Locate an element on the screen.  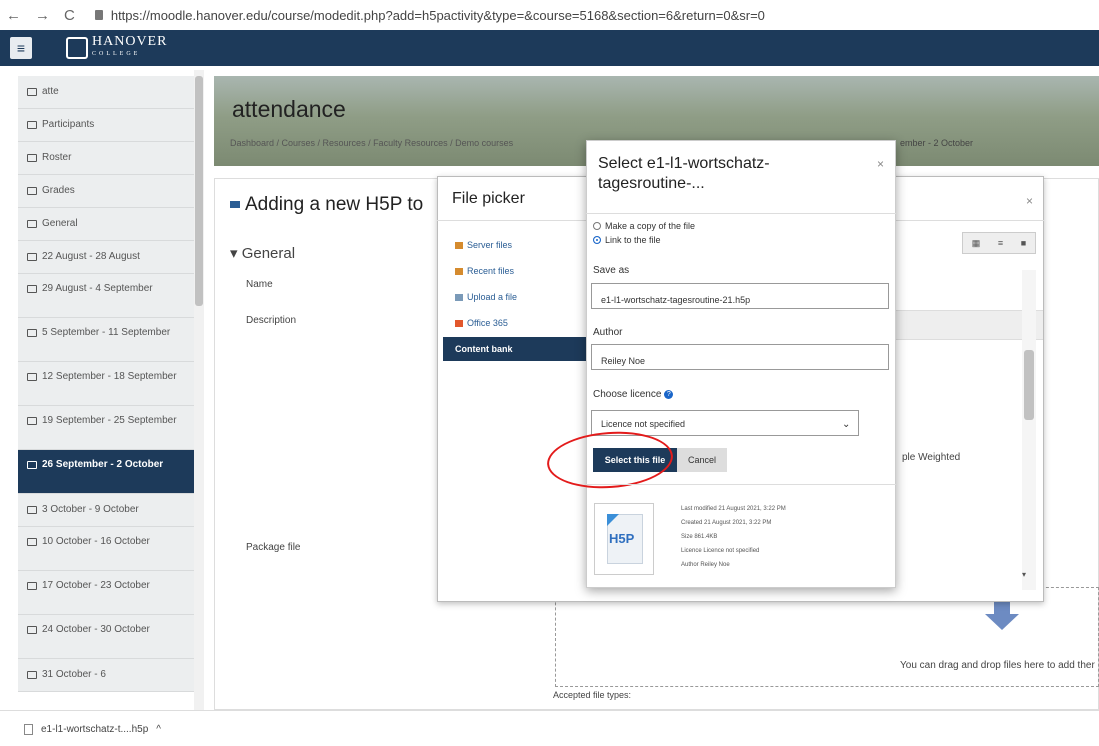
package-file-label: Package file is located at coordinates (273, 547).